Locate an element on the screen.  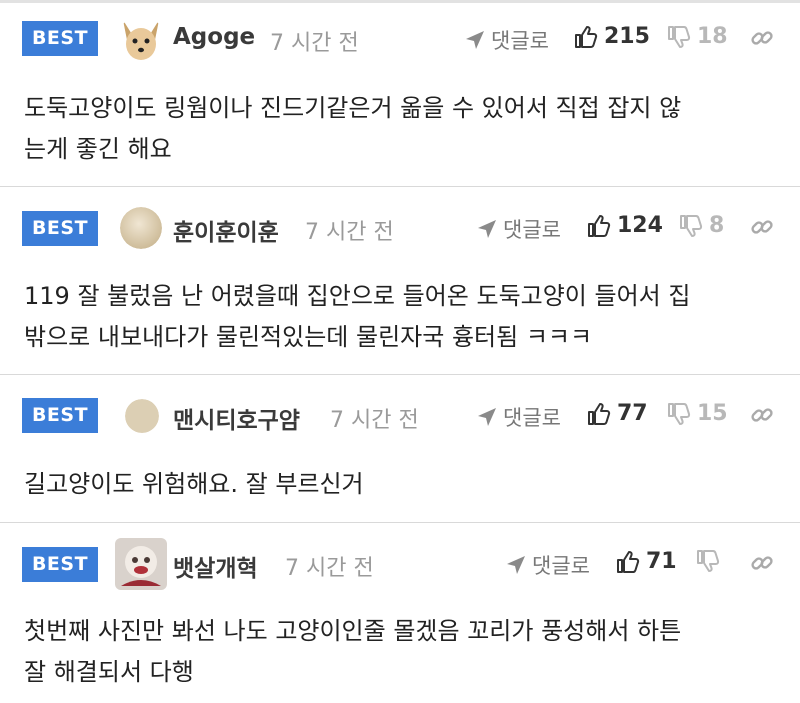
username: Agoge is located at coordinates (214, 37).